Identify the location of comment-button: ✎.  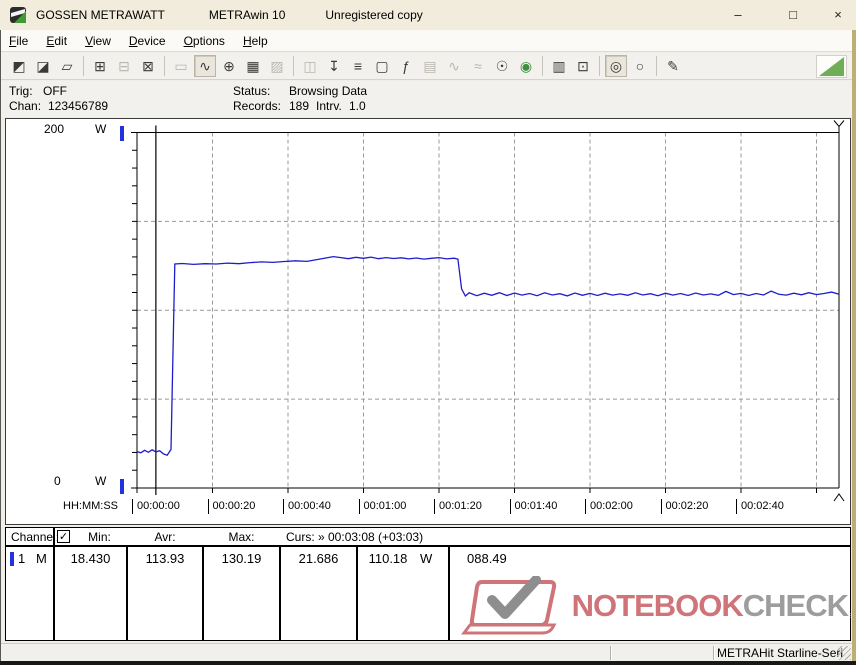
(673, 66).